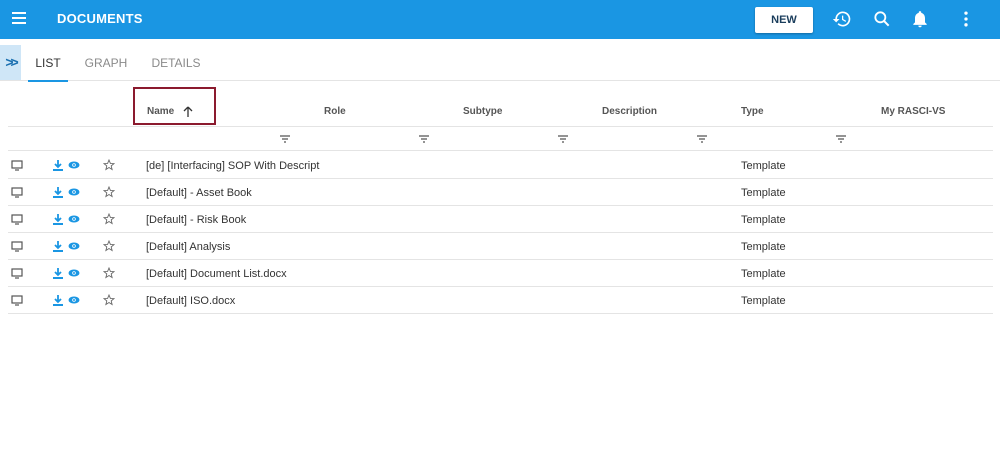  I want to click on table-row: [Default] ISO.docx Template, so click(500, 300).